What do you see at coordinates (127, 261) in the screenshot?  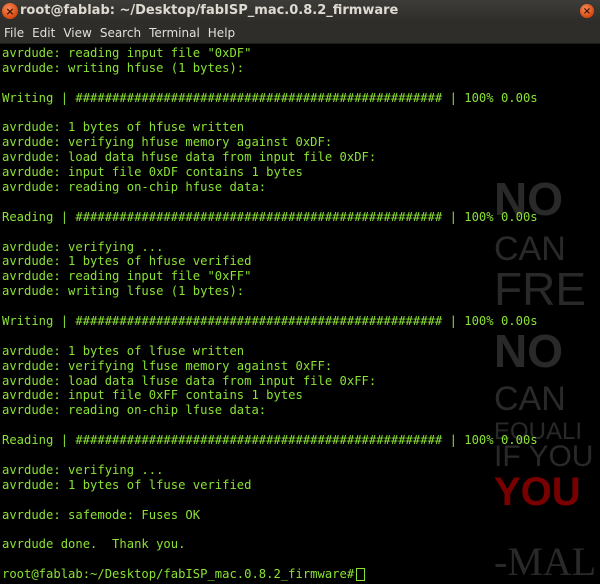 I see `terminal-line: avrdude: 1 bytes of hfuse verified` at bounding box center [127, 261].